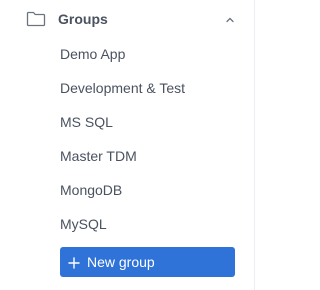 The height and width of the screenshot is (290, 320). I want to click on group-item-ms-sql: MS SQL, so click(122, 122).